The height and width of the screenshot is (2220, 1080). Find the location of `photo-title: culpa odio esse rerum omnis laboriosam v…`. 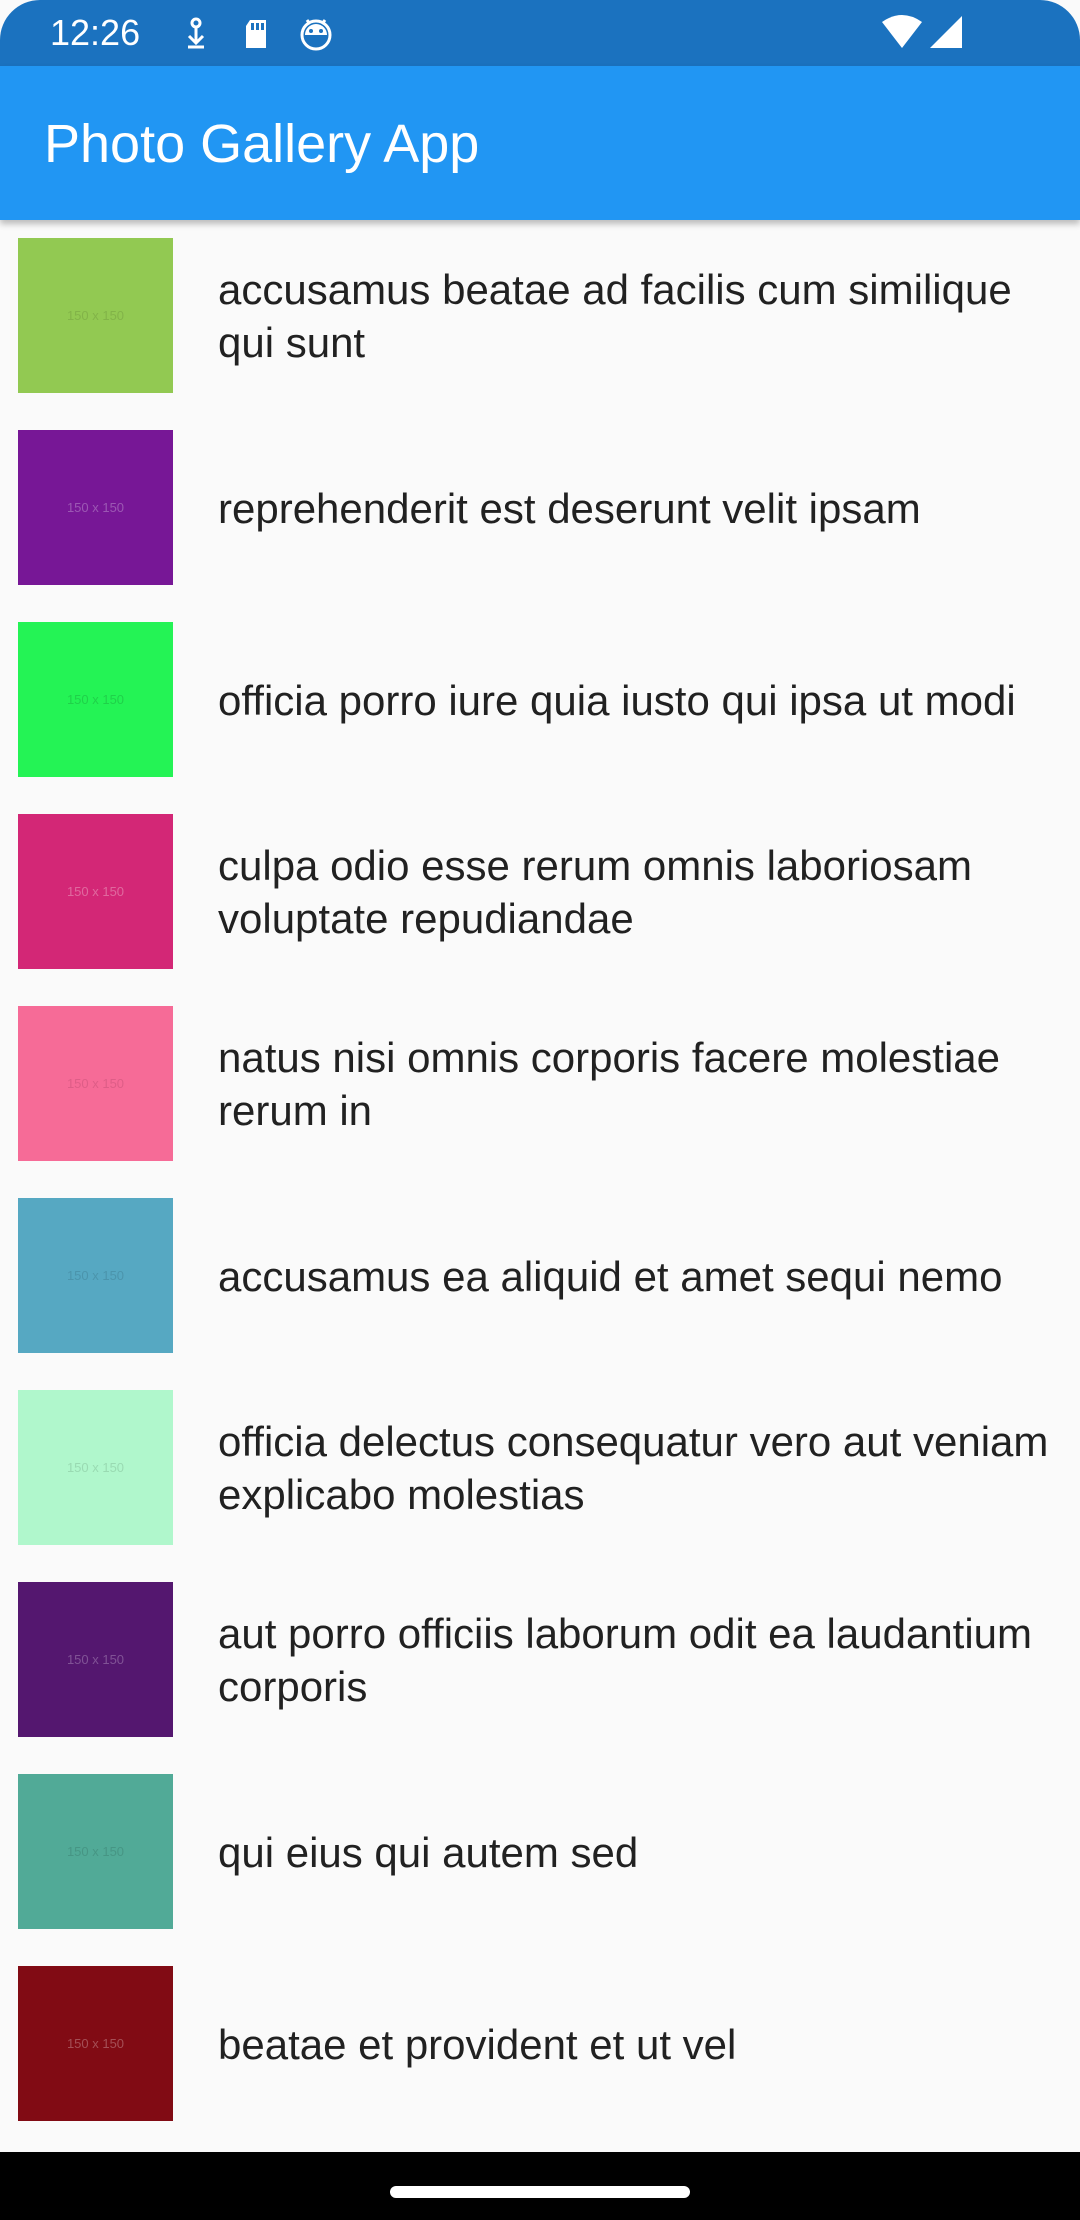

photo-title: culpa odio esse rerum omnis laboriosam v… is located at coordinates (643, 892).